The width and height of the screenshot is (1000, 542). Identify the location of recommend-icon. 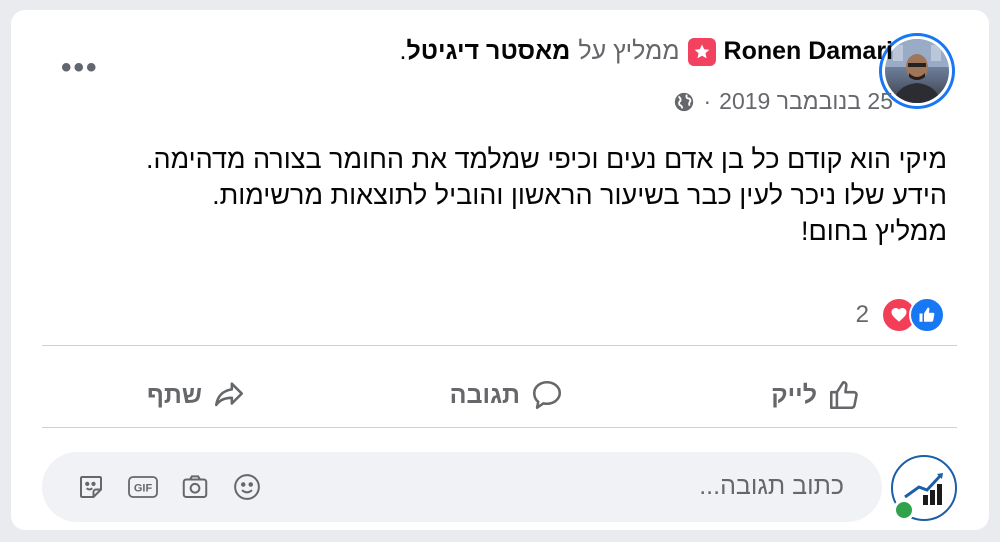
(701, 51).